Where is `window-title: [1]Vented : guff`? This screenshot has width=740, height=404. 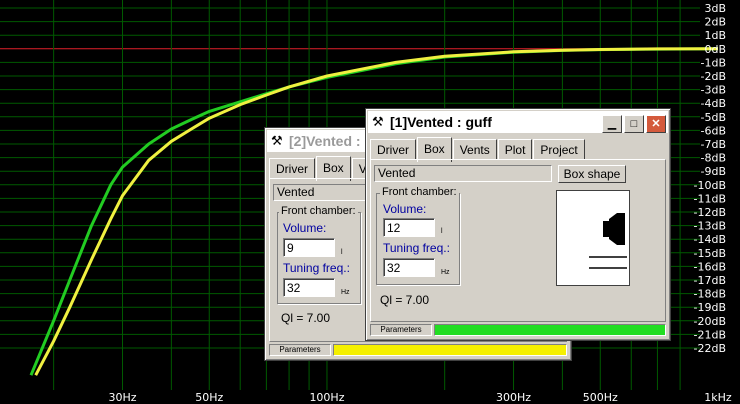
window-title: [1]Vented : guff is located at coordinates (441, 122).